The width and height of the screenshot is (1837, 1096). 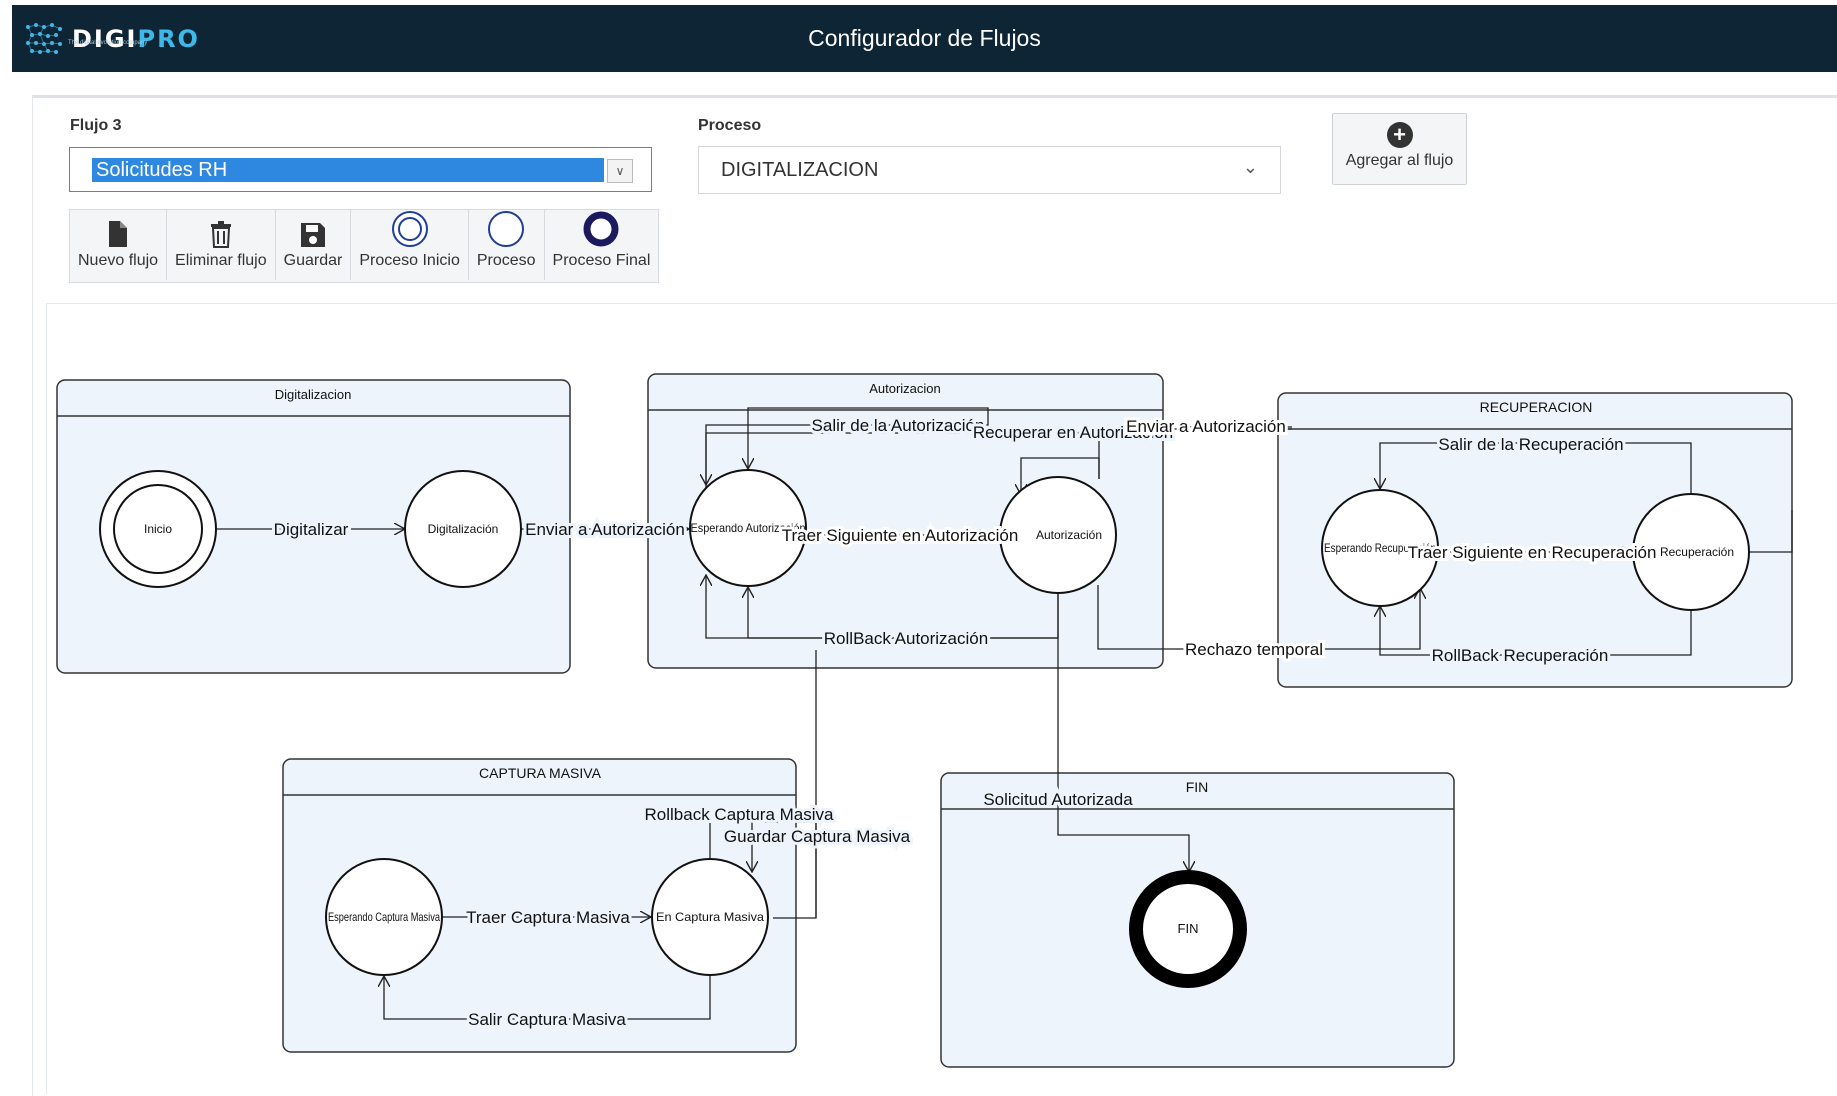 What do you see at coordinates (989, 170) in the screenshot?
I see `proceso-select: DIGITALIZACION ⌄` at bounding box center [989, 170].